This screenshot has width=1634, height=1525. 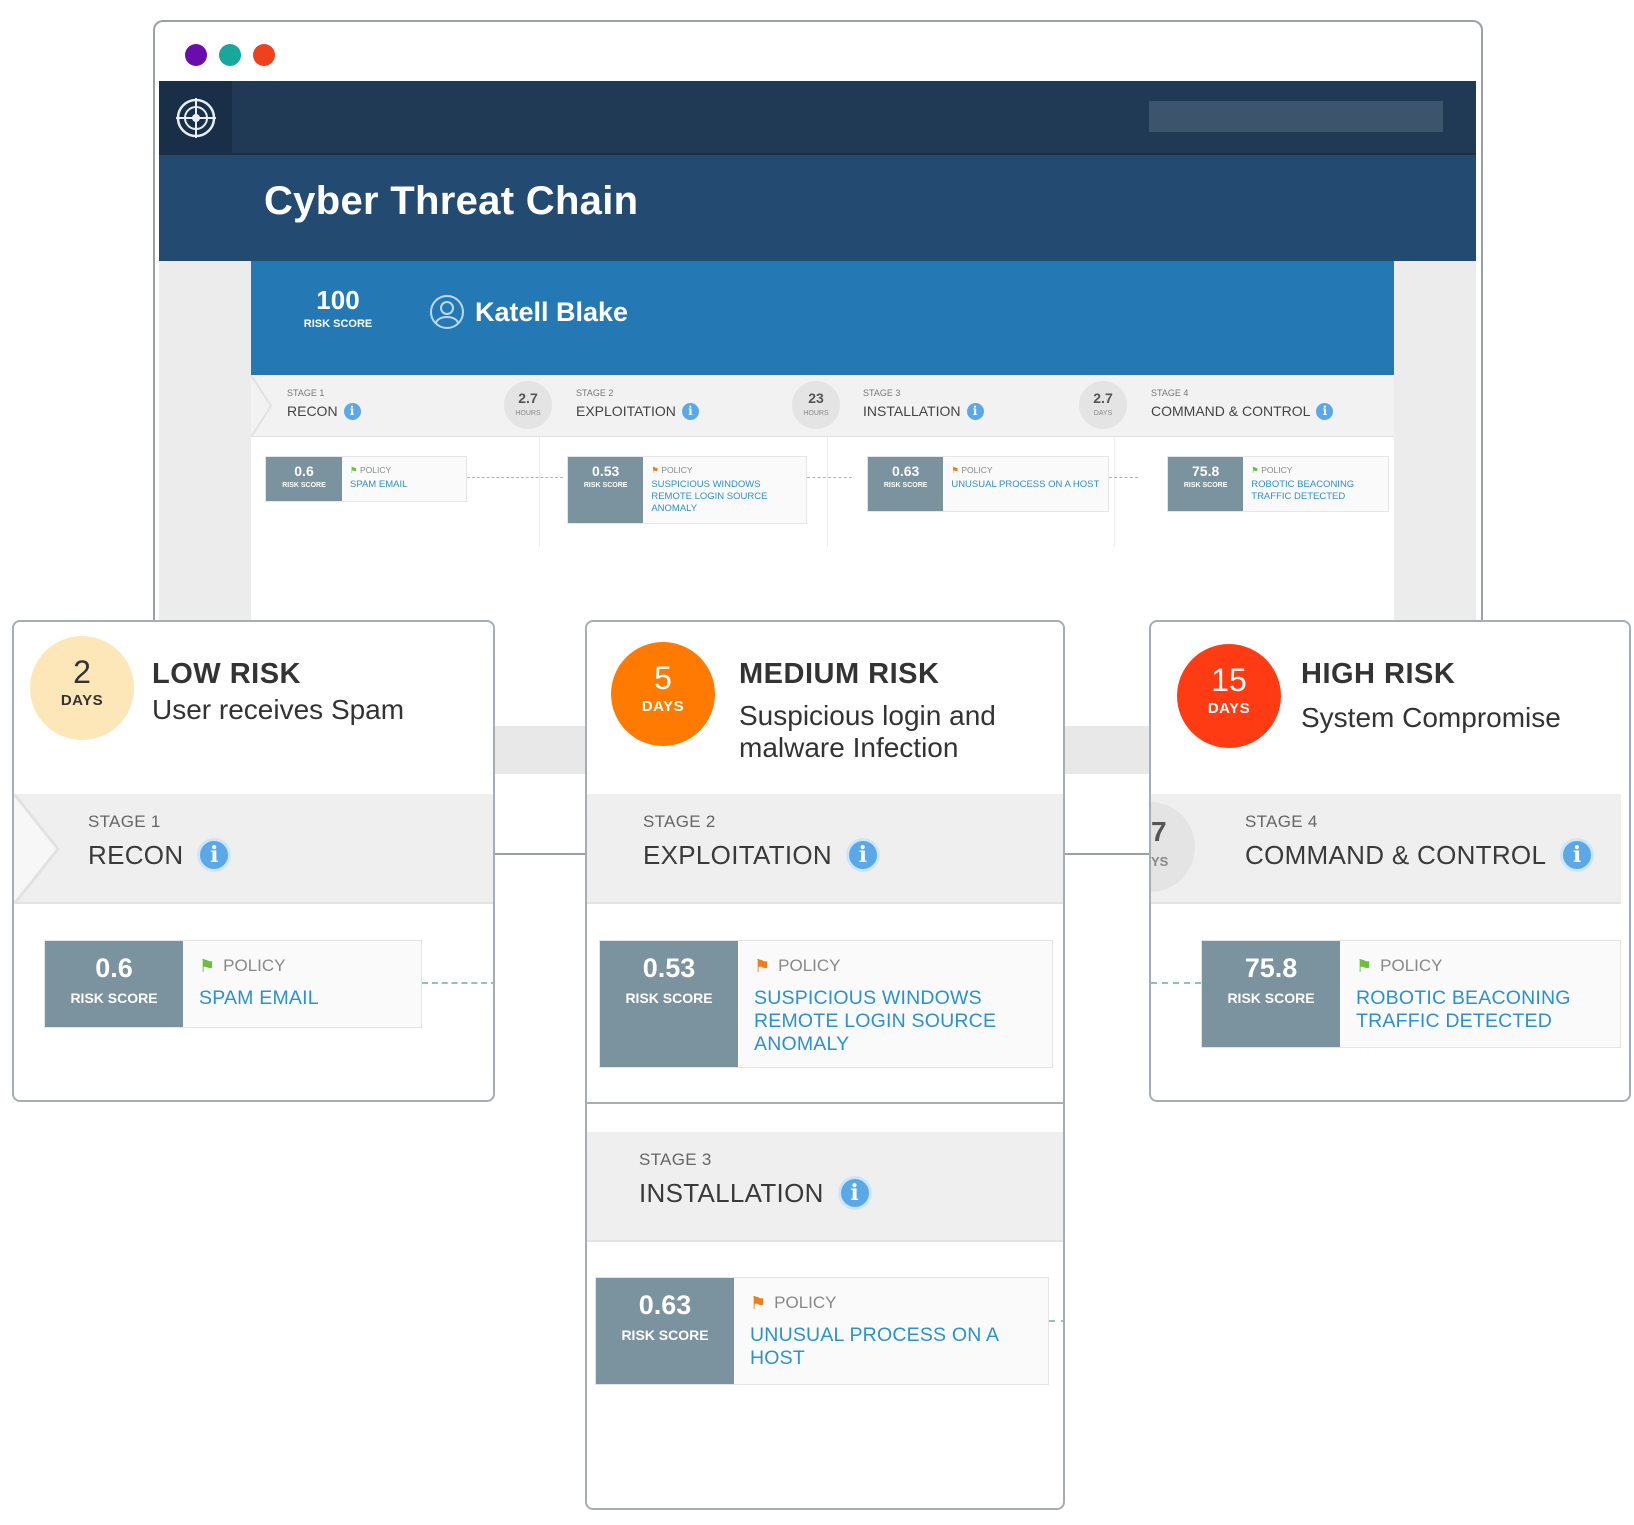 I want to click on risk-score-box: 0.63 RISK SCORE, so click(x=906, y=484).